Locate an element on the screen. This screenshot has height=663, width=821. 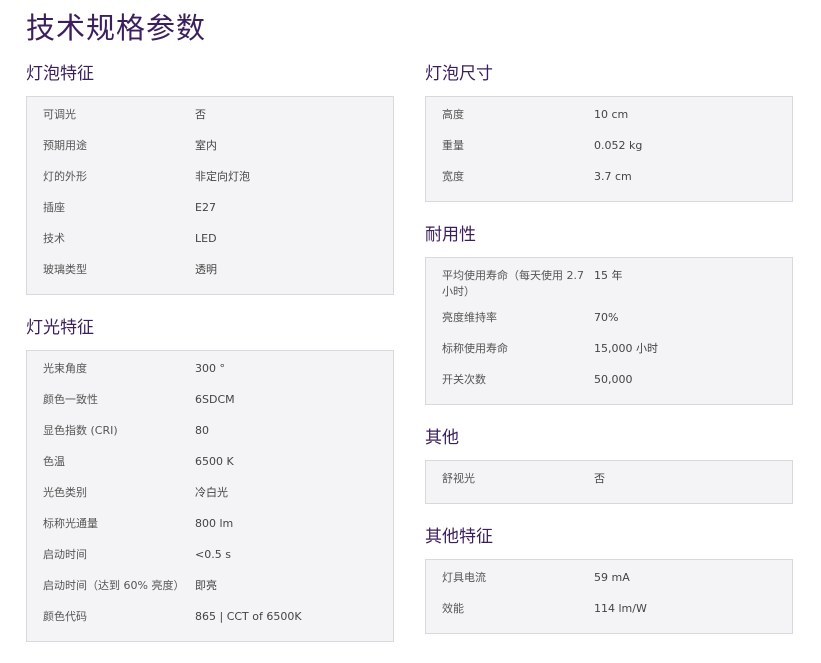
spec-row-eye-comfort: 舒视光 否 is located at coordinates (609, 481).